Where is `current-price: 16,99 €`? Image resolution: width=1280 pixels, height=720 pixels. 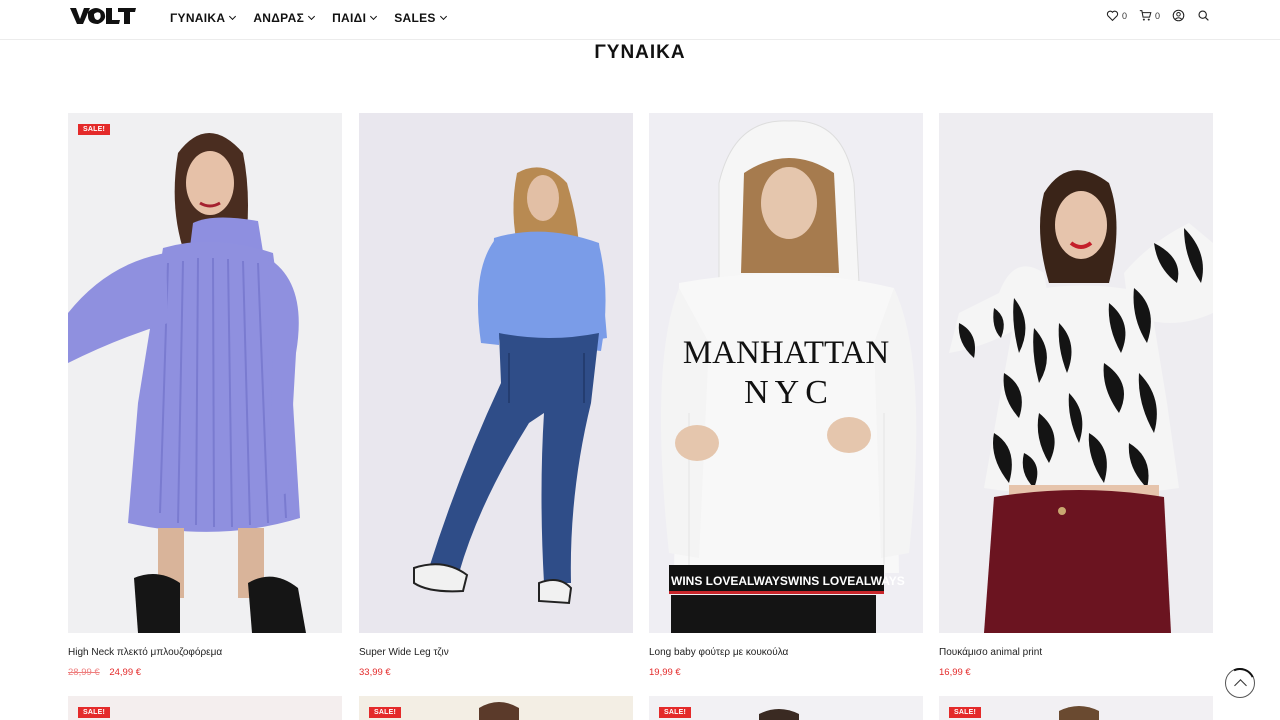
current-price: 16,99 € is located at coordinates (955, 672).